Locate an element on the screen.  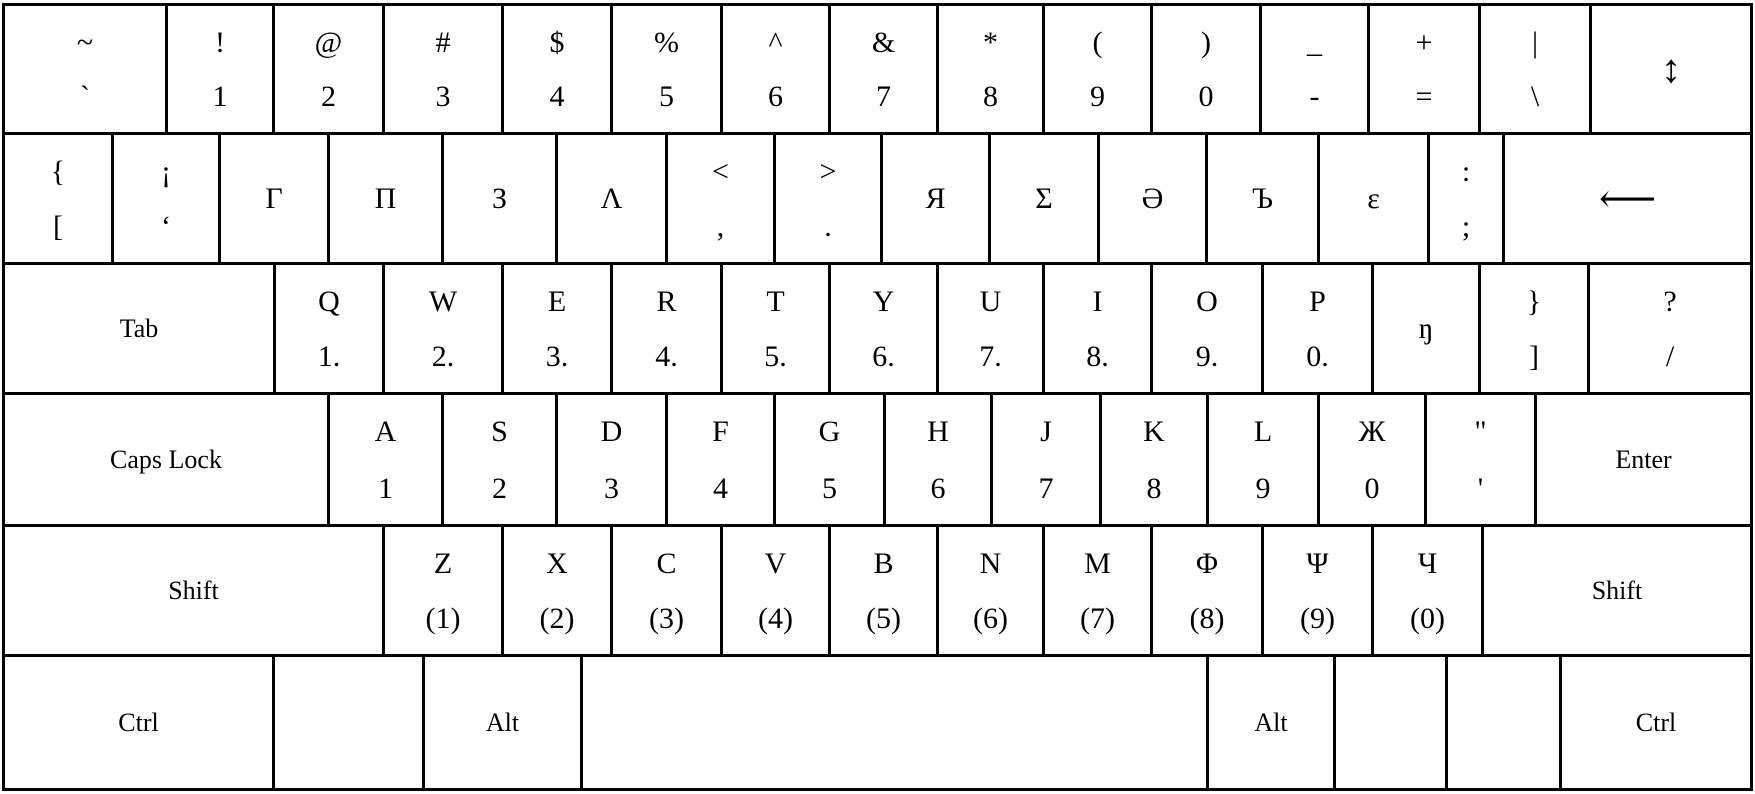
key-e: E 3. is located at coordinates (557, 328).